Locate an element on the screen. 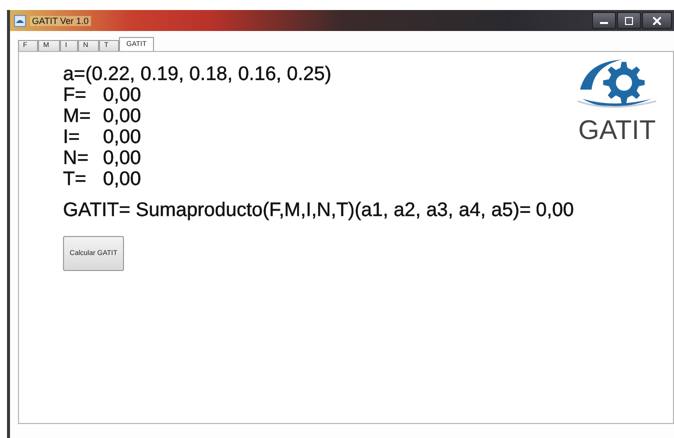 The height and width of the screenshot is (438, 674). variable-label: I= is located at coordinates (72, 137).